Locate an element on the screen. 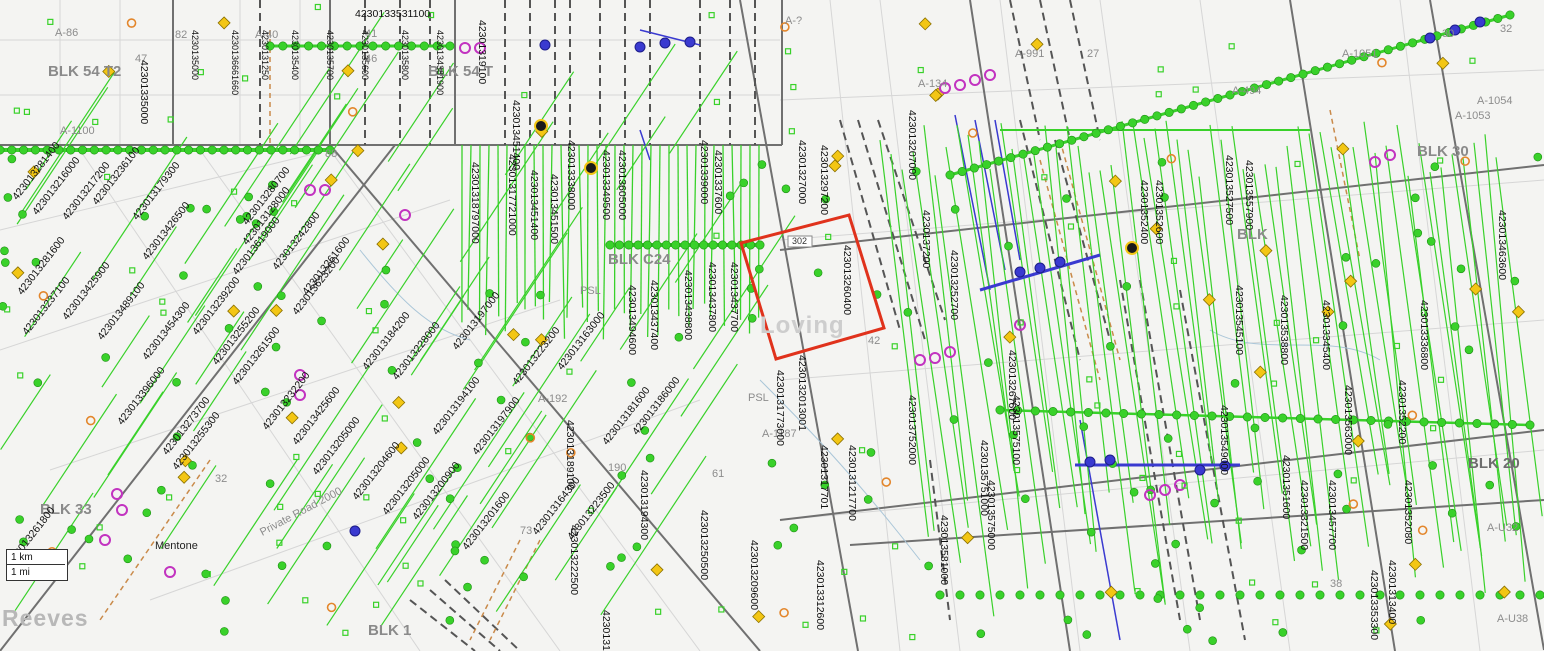  well-id-label: 4230133531100 is located at coordinates (392, 14).